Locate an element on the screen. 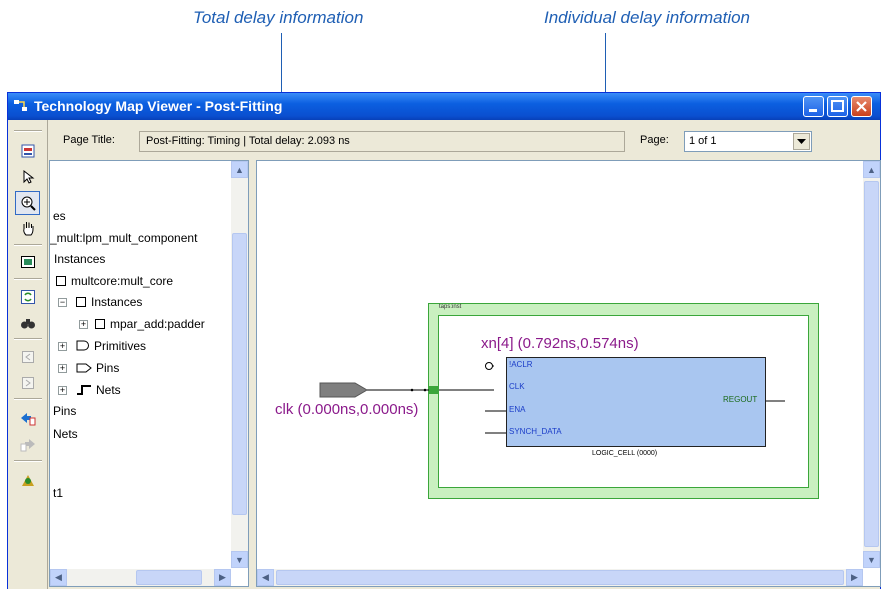  page-setup-icon is located at coordinates (27, 151).